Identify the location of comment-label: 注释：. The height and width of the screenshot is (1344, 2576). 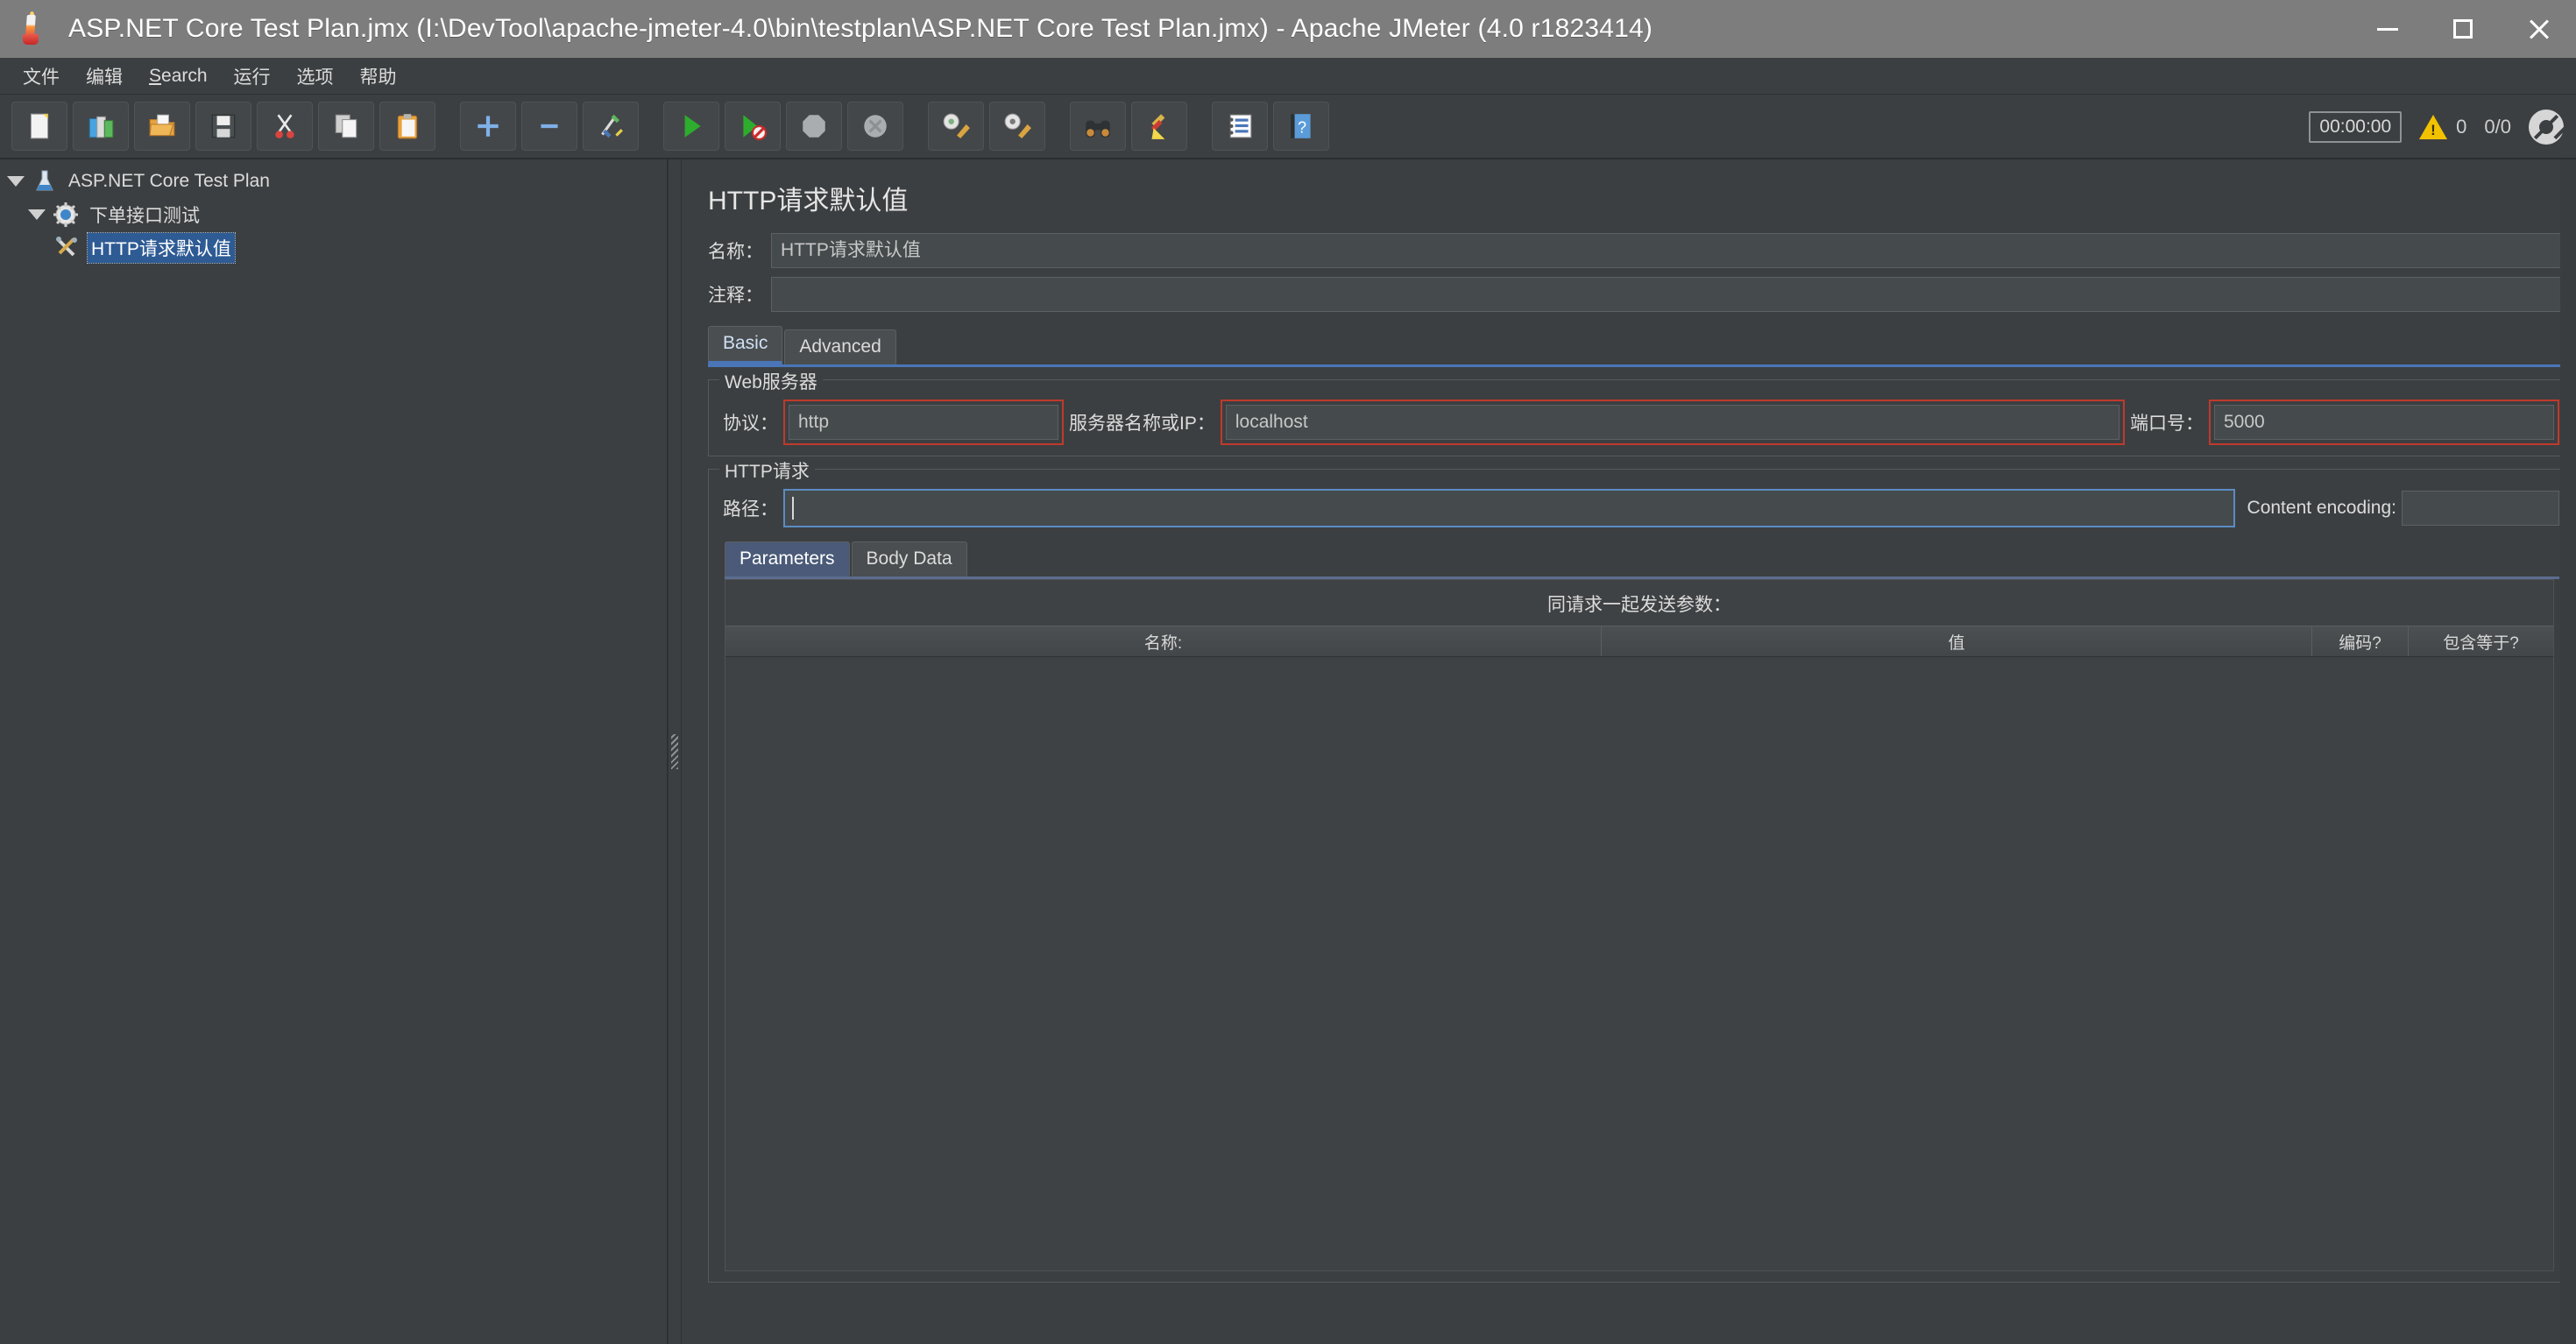
(735, 296).